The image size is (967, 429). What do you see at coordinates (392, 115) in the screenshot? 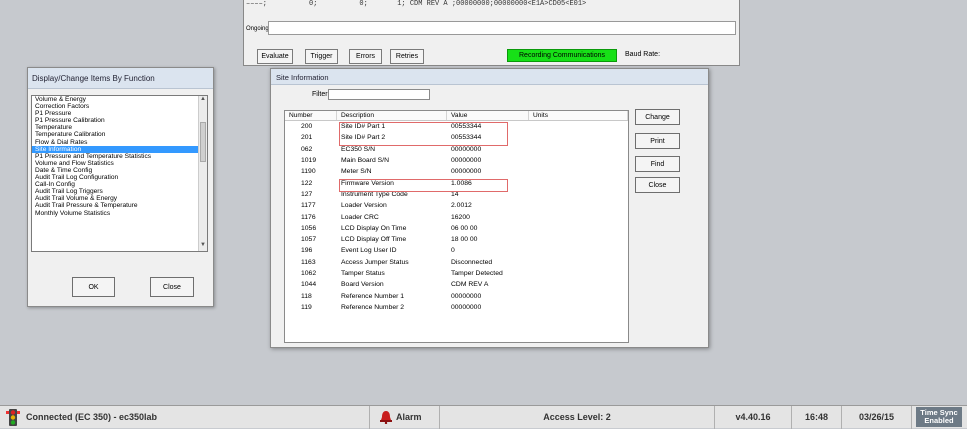
I see `column-header-description: Description` at bounding box center [392, 115].